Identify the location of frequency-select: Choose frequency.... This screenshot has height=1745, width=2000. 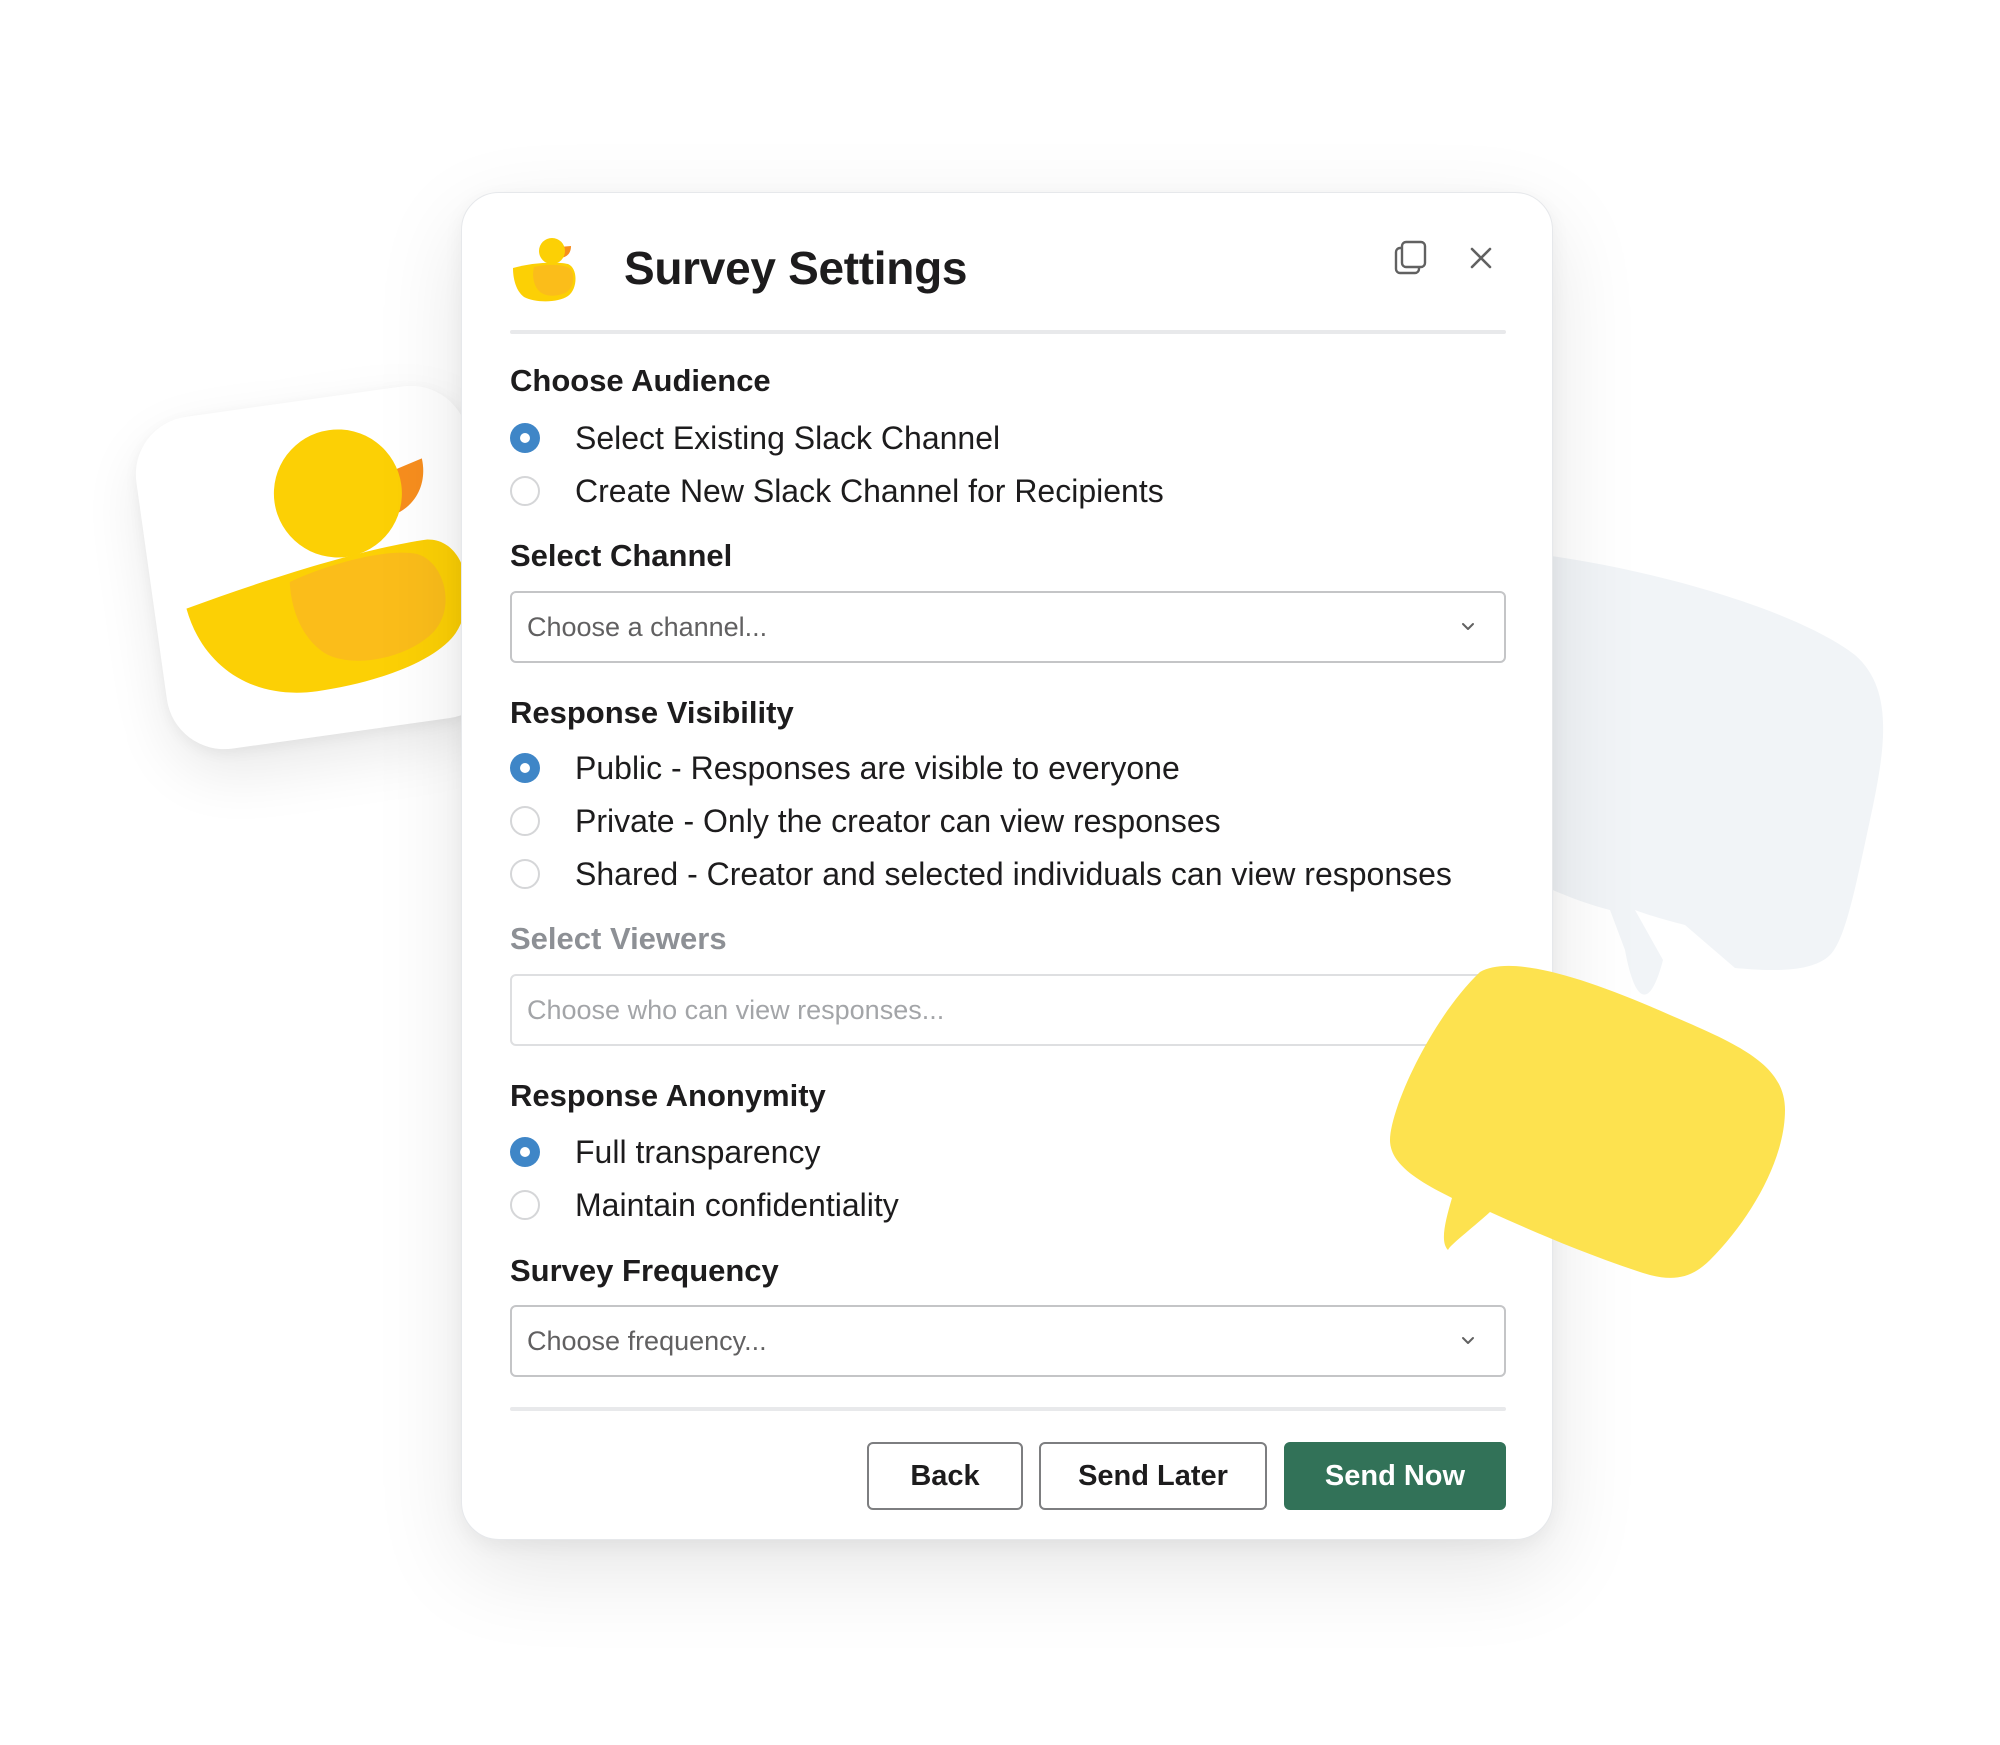
(1008, 1341).